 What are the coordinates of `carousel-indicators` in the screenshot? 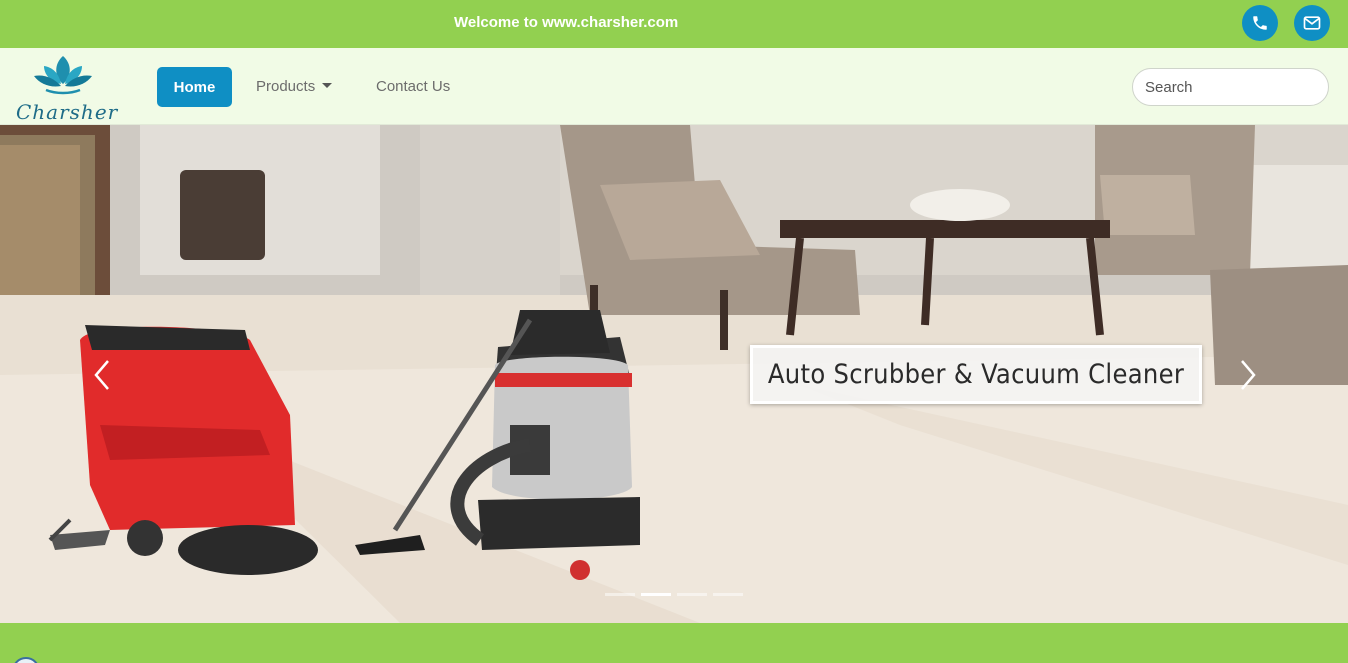 It's located at (674, 594).